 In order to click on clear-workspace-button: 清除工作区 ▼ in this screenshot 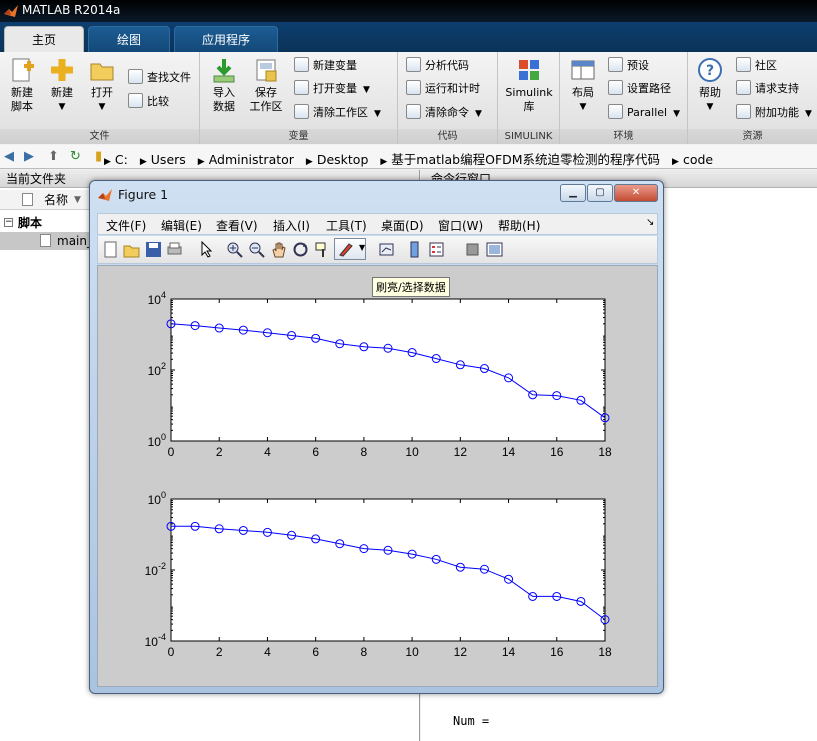, I will do `click(337, 113)`.